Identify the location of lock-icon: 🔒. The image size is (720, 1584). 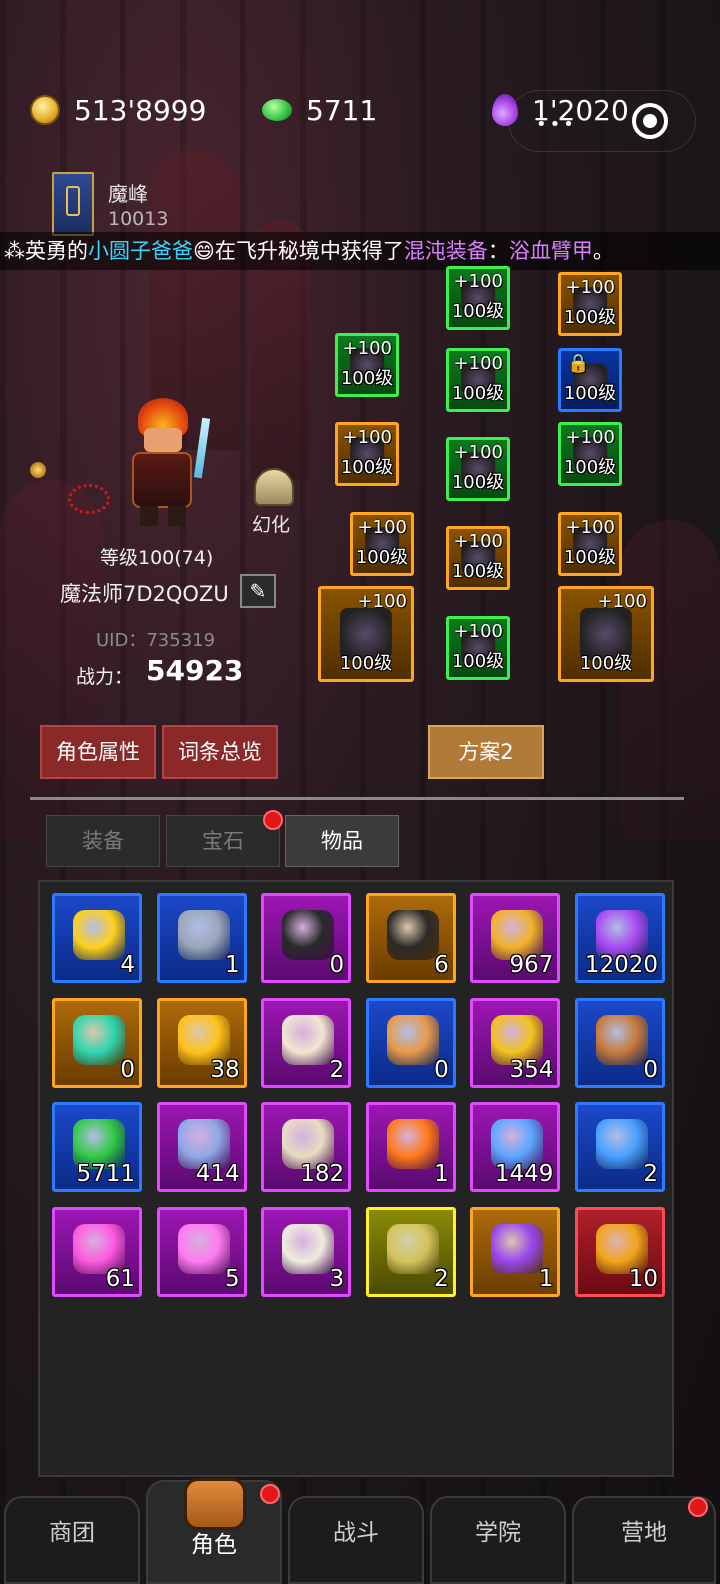
(578, 363).